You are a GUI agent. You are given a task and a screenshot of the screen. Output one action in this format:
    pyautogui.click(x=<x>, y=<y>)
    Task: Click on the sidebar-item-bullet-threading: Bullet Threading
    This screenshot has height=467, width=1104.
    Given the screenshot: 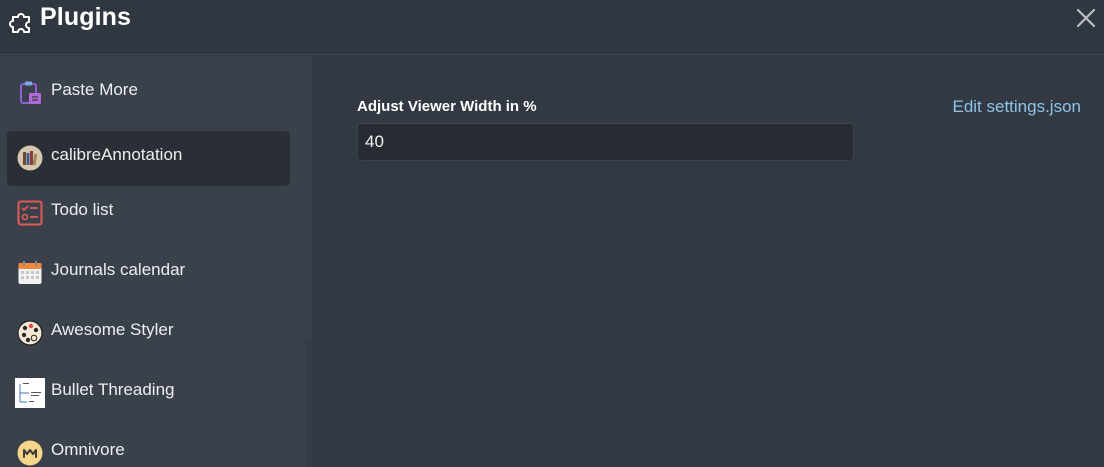 What is the action you would take?
    pyautogui.click(x=148, y=393)
    